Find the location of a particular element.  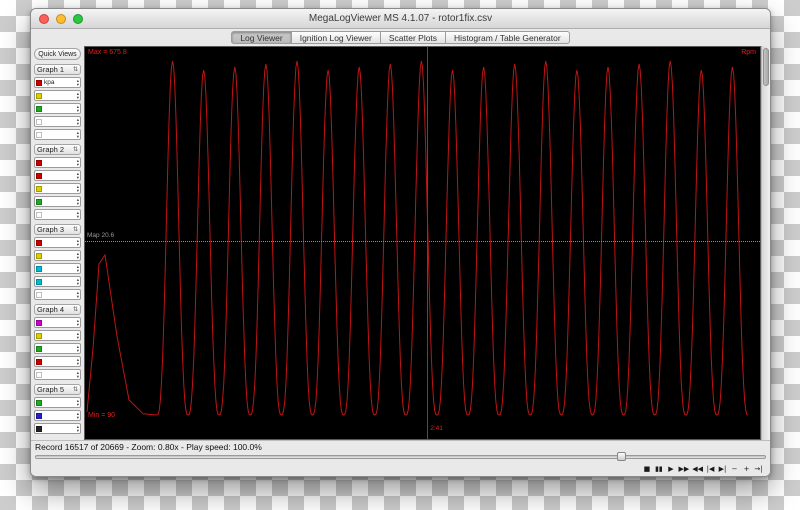

graph-label-graph-3: Graph 3 ⇅ is located at coordinates (57, 229).